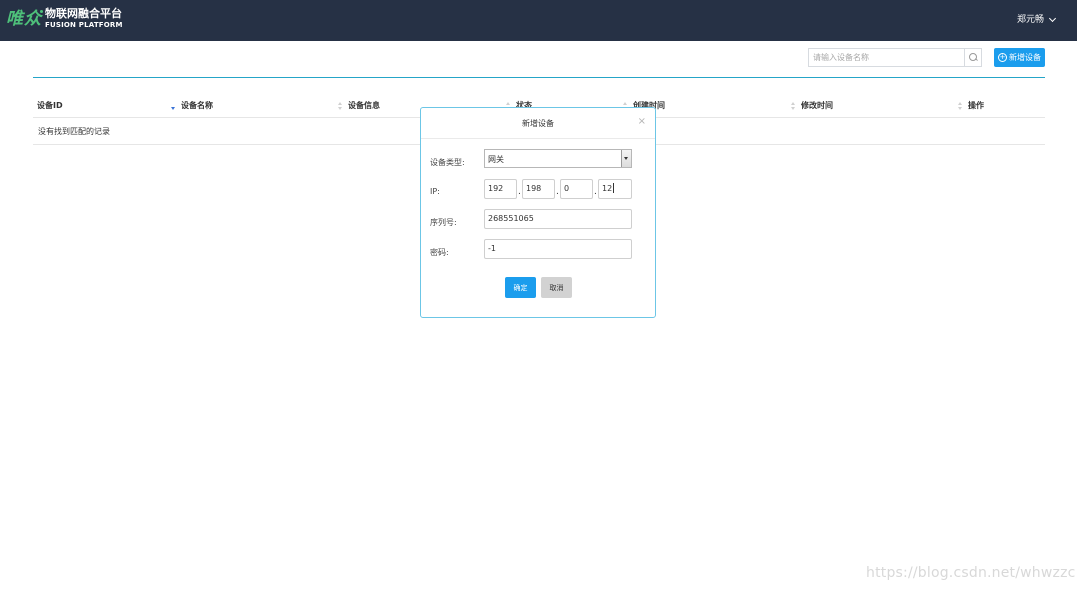 The height and width of the screenshot is (592, 1077). Describe the element at coordinates (447, 162) in the screenshot. I see `device-type-label: 设备类型:` at that location.